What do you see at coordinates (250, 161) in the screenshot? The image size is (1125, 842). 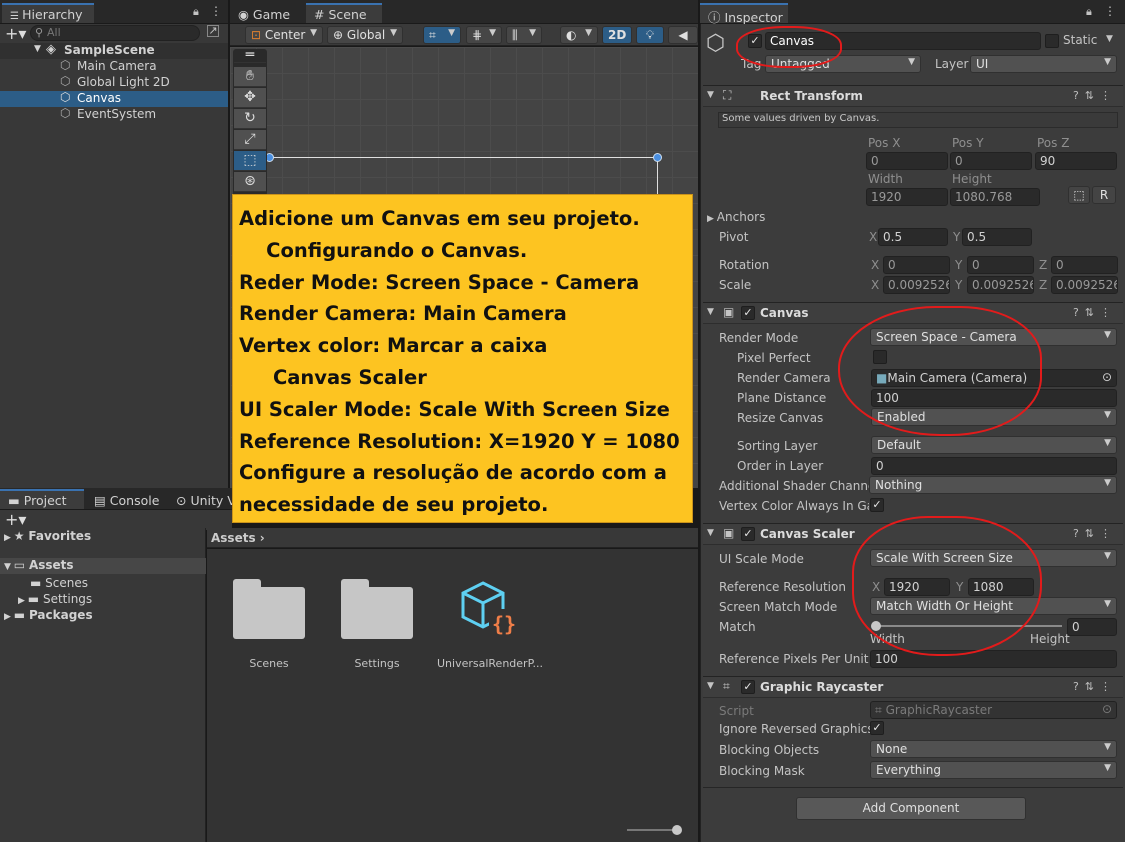 I see `rect-tool-icon: ⬚` at bounding box center [250, 161].